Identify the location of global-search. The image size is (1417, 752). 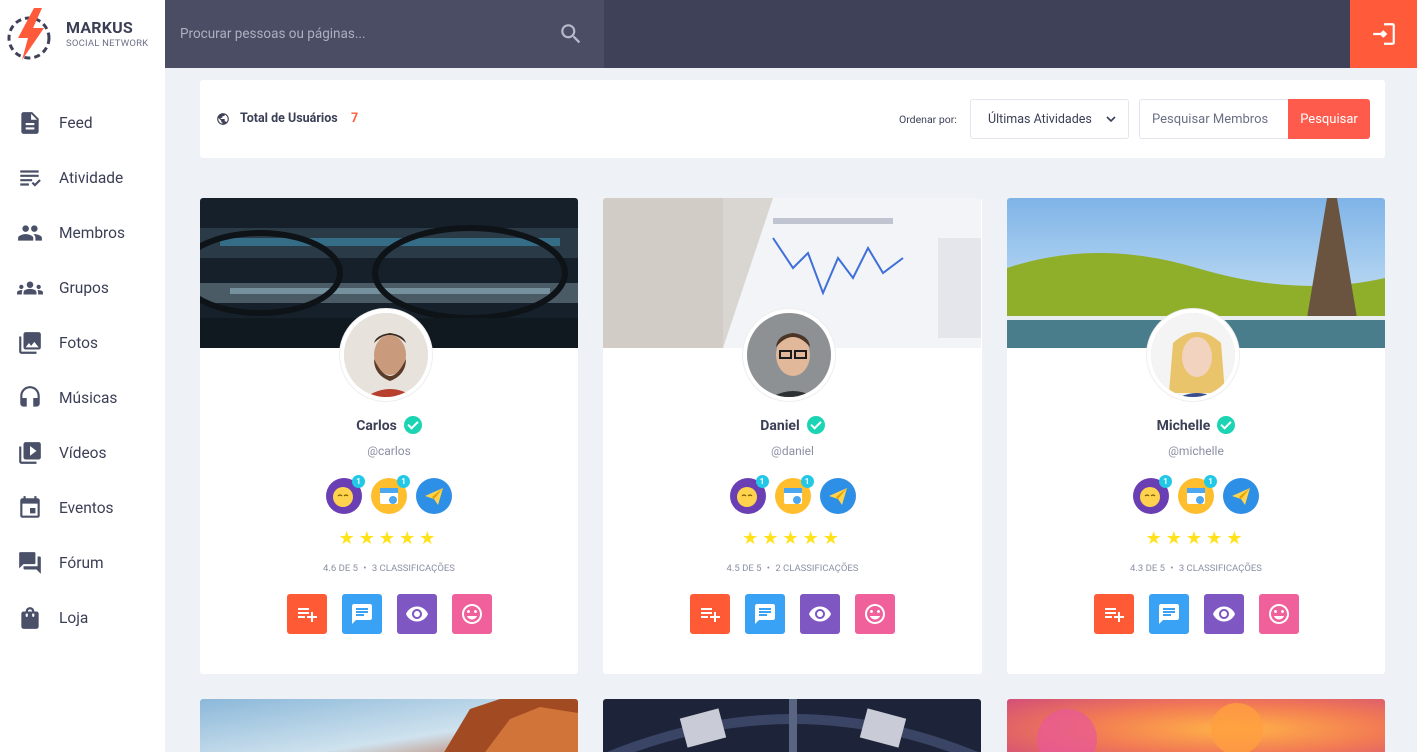
(384, 34).